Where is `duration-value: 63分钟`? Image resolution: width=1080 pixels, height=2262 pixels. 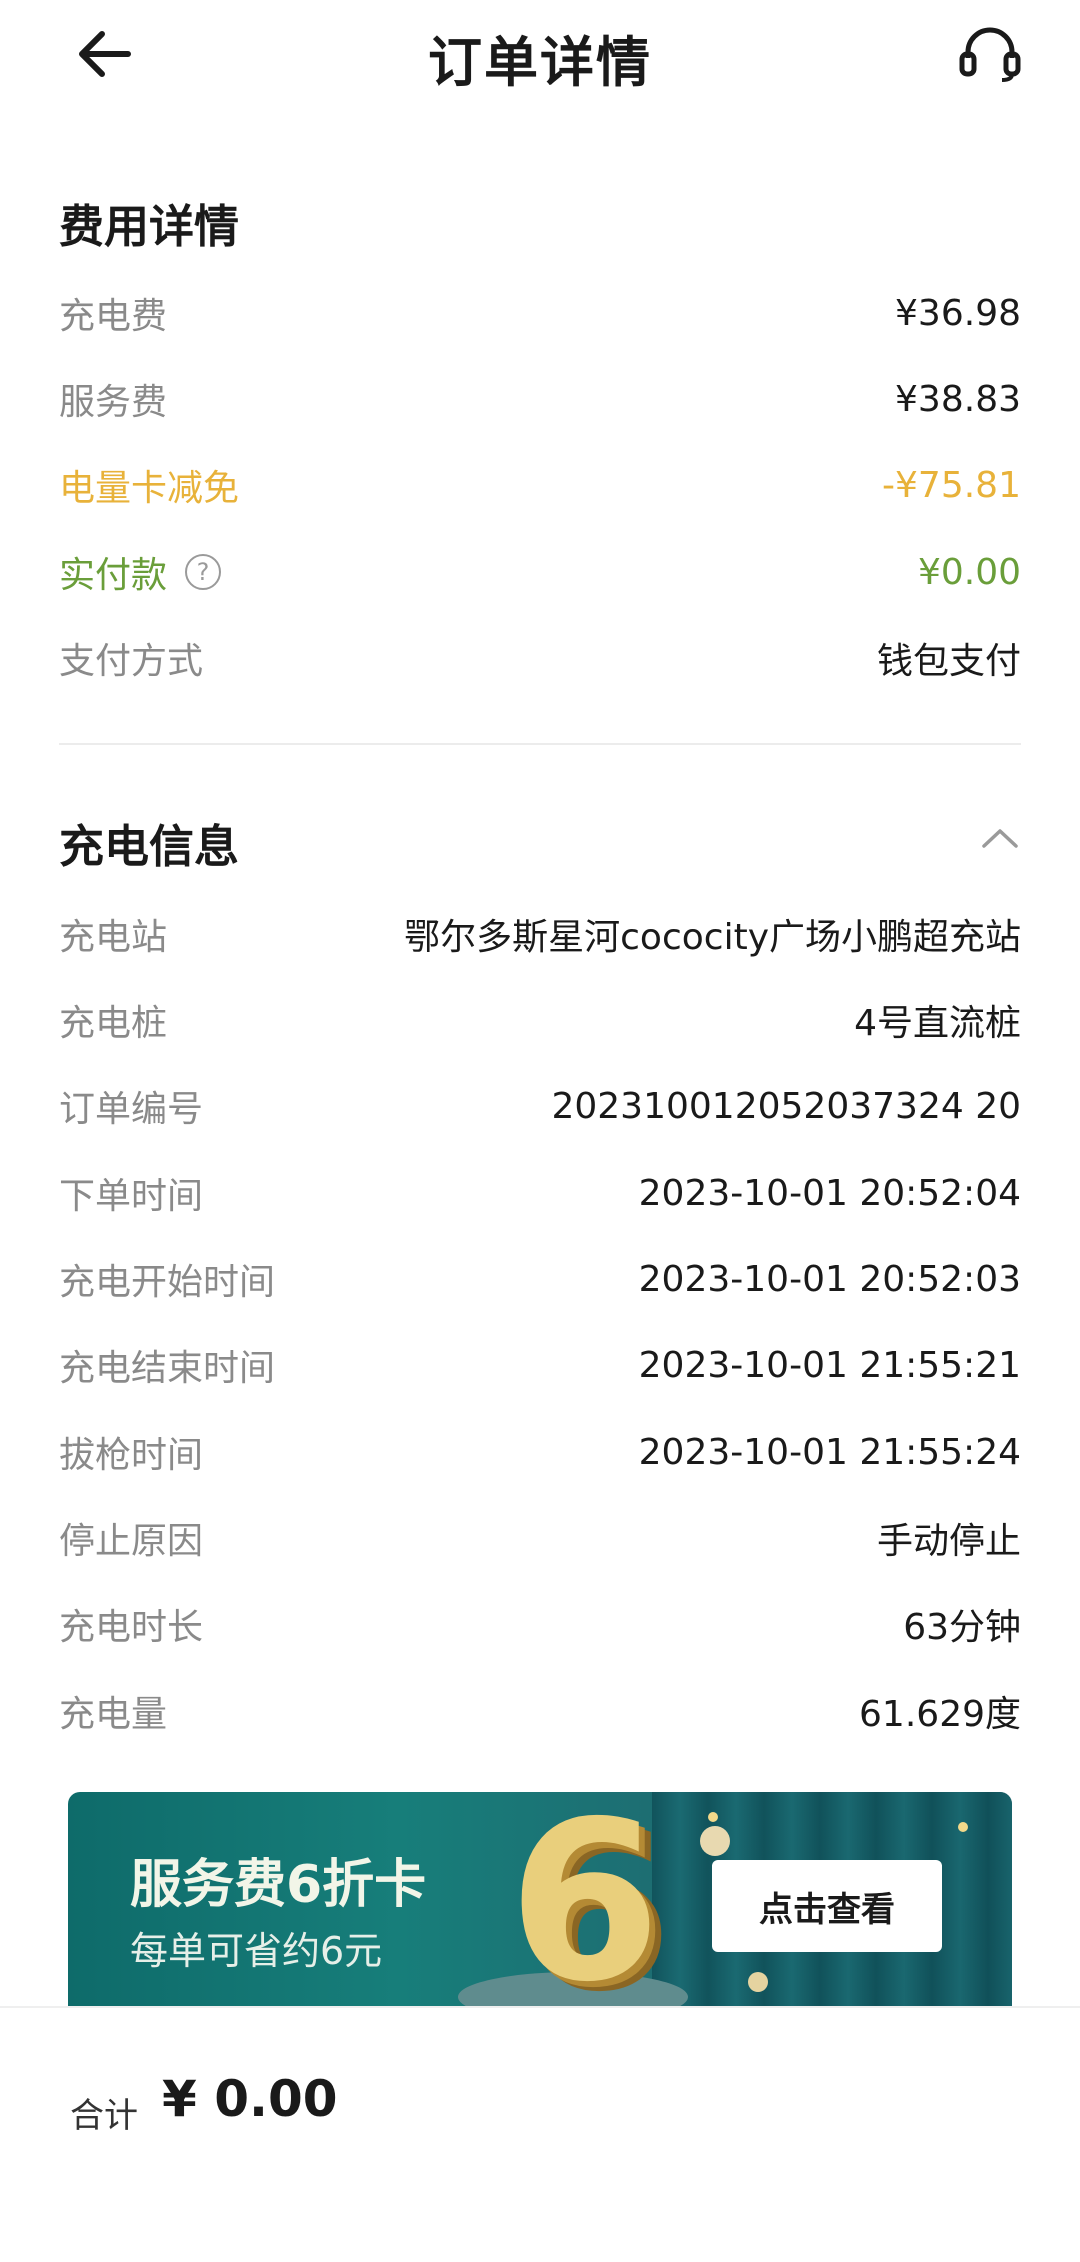
duration-value: 63分钟 is located at coordinates (962, 1627).